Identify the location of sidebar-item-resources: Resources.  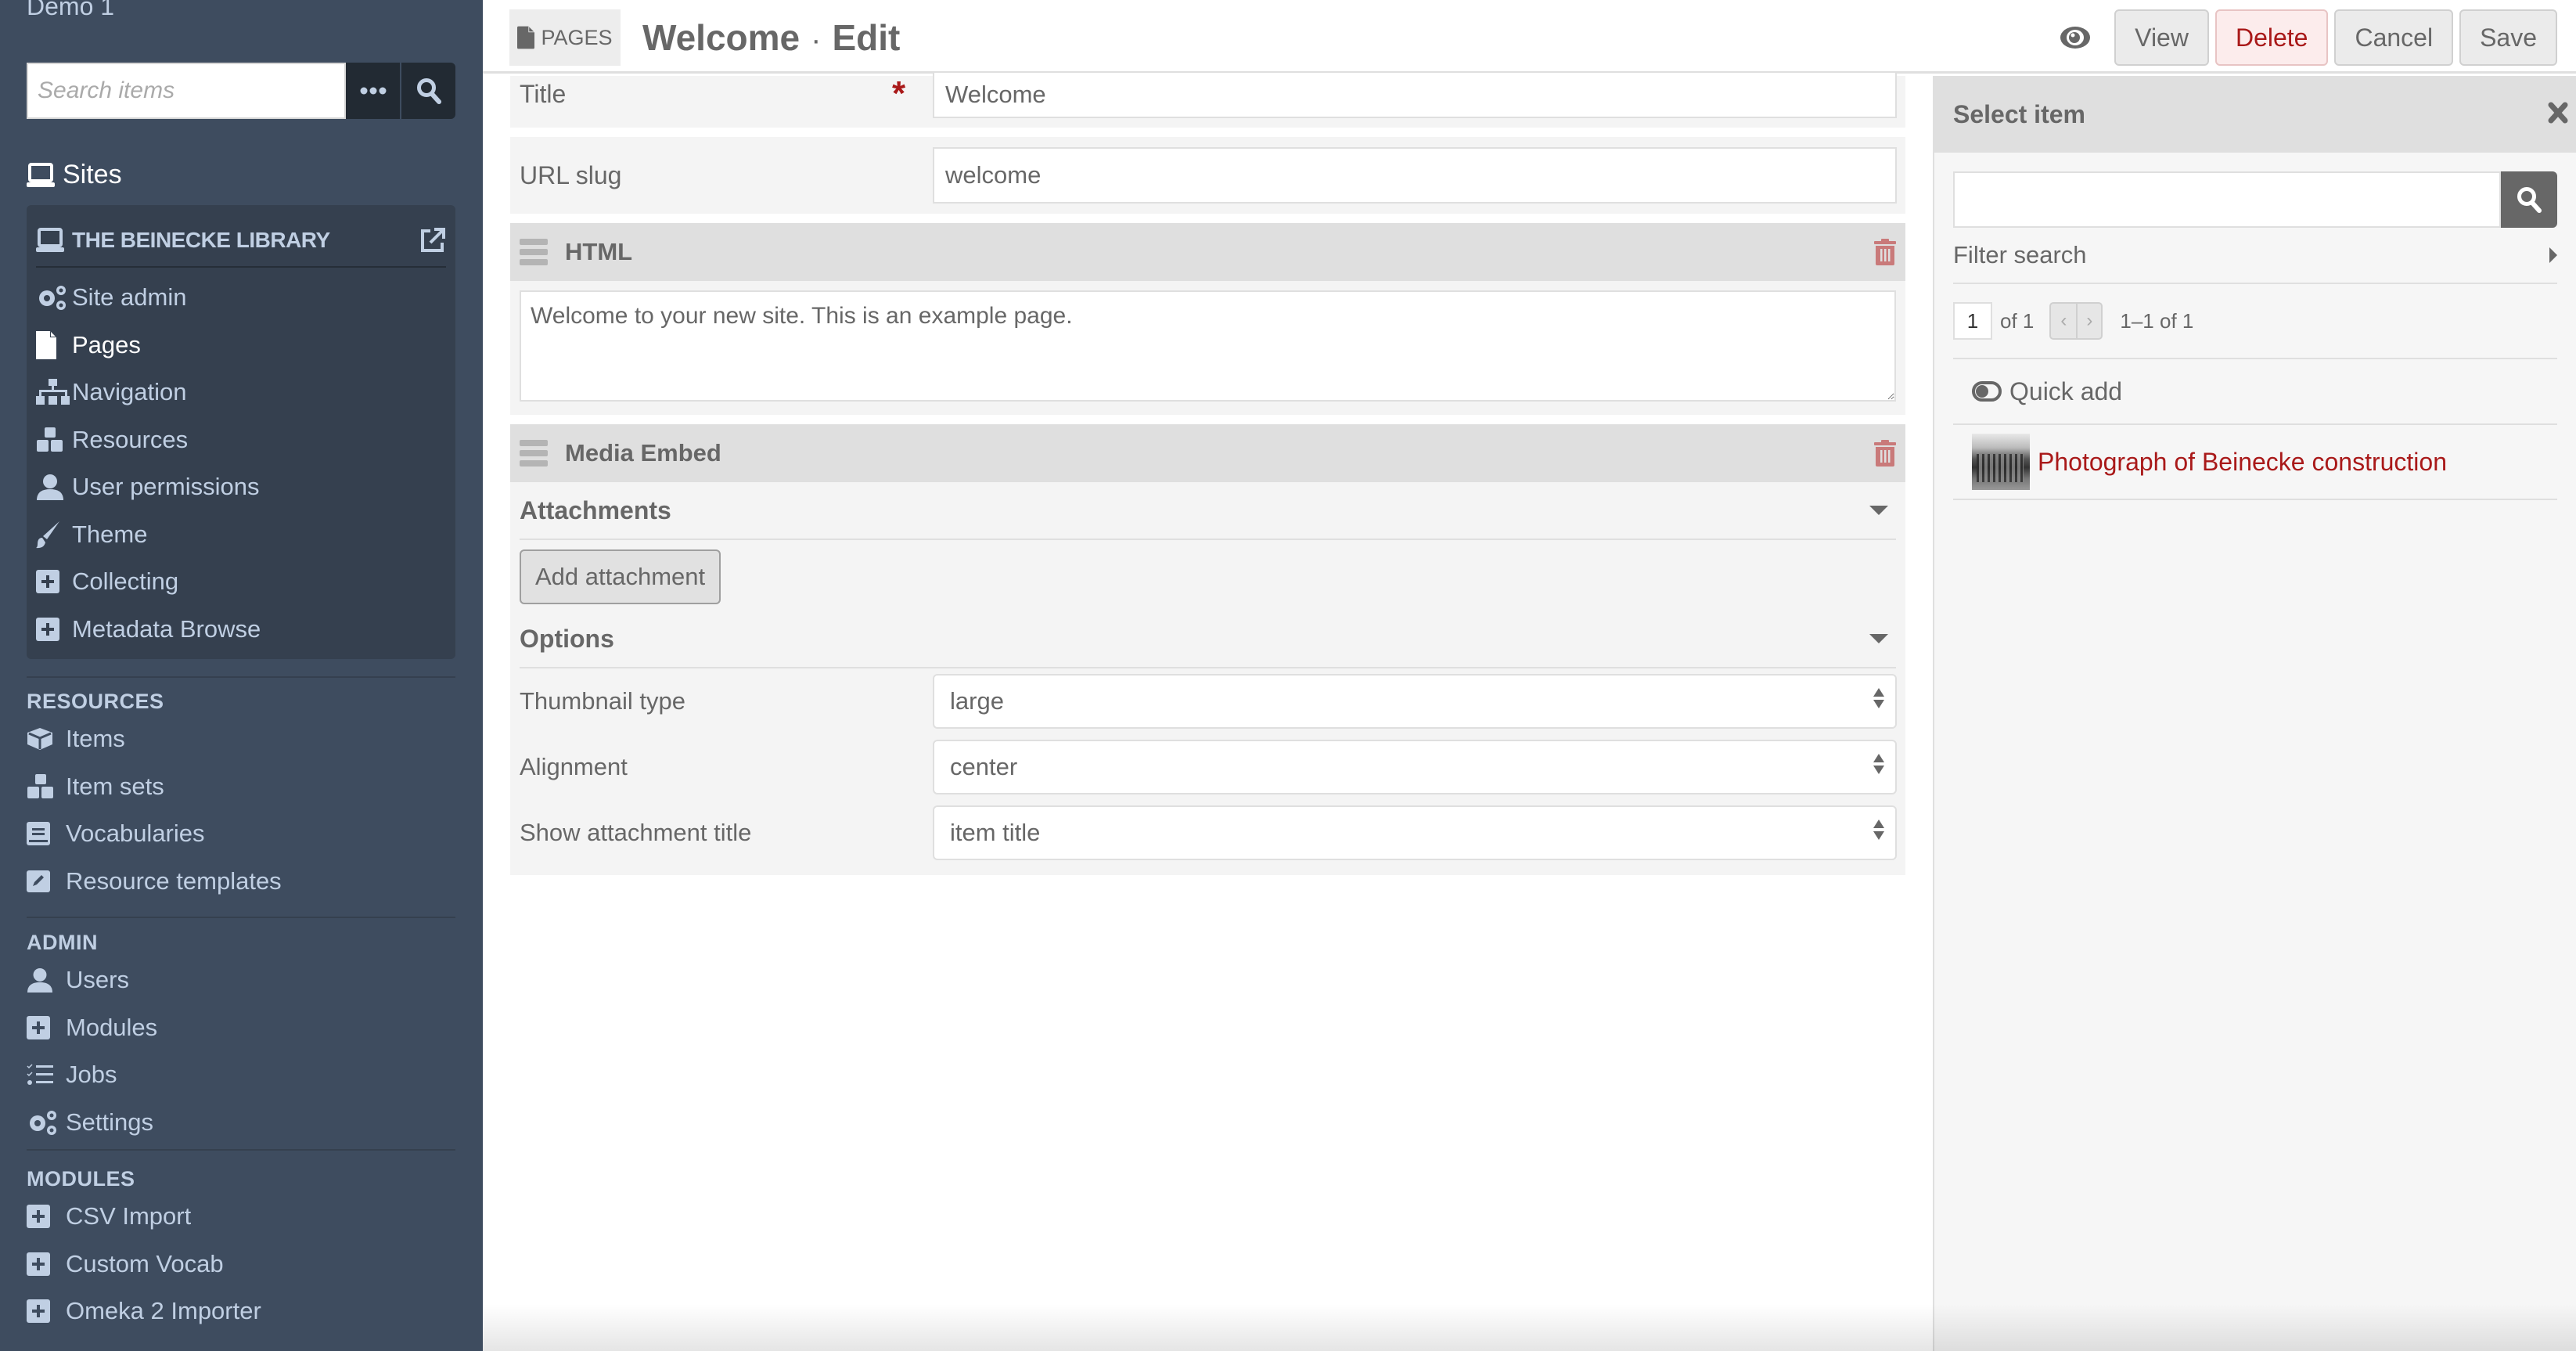
(148, 440).